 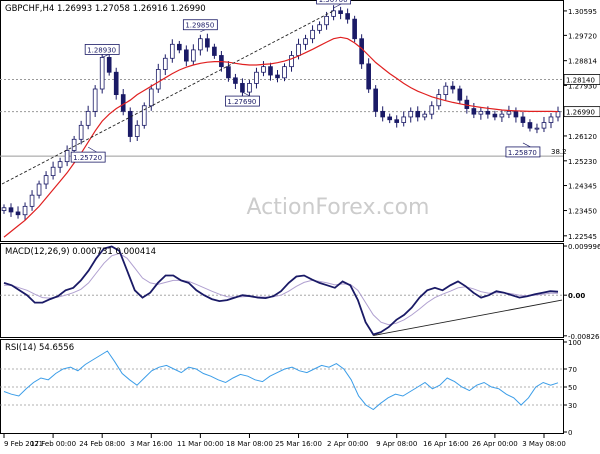 I want to click on x-tick-label: 18 Mar 08:00, so click(x=249, y=444).